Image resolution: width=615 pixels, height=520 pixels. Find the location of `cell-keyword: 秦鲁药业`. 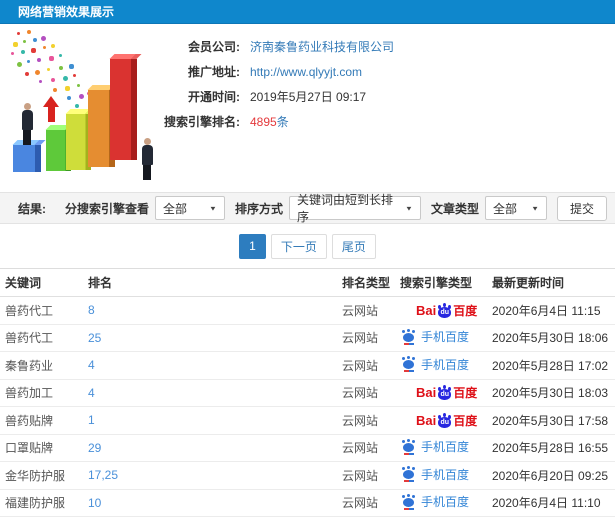

cell-keyword: 秦鲁药业 is located at coordinates (29, 365).